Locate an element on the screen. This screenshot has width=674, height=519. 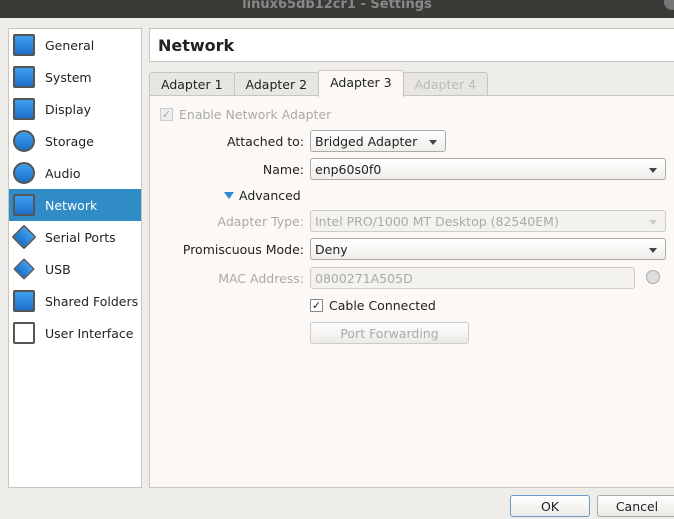
sidebar-item-label: Audio is located at coordinates (63, 173).